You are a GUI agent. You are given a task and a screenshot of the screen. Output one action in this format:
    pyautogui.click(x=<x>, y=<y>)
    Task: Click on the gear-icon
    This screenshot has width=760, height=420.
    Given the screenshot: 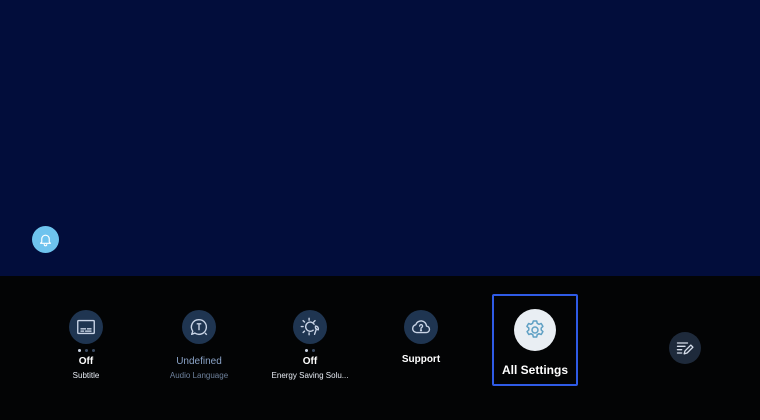 What is the action you would take?
    pyautogui.click(x=535, y=329)
    